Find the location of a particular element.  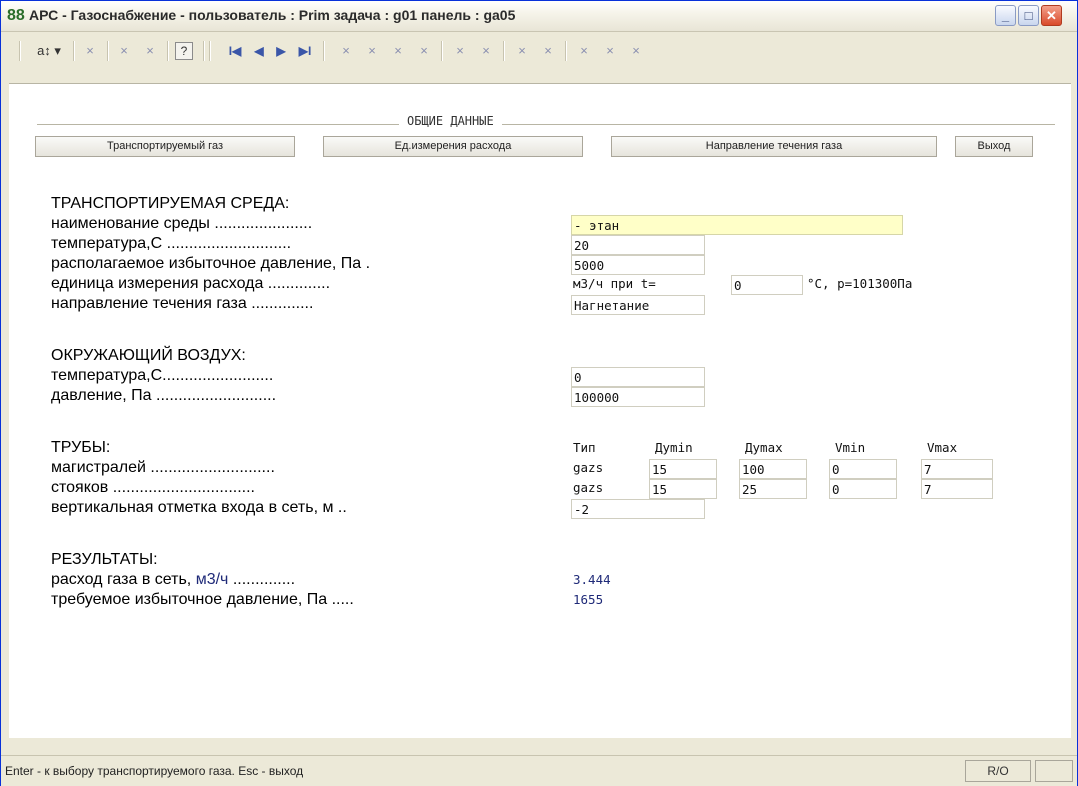

air-pressure-field: 100000 is located at coordinates (638, 397).